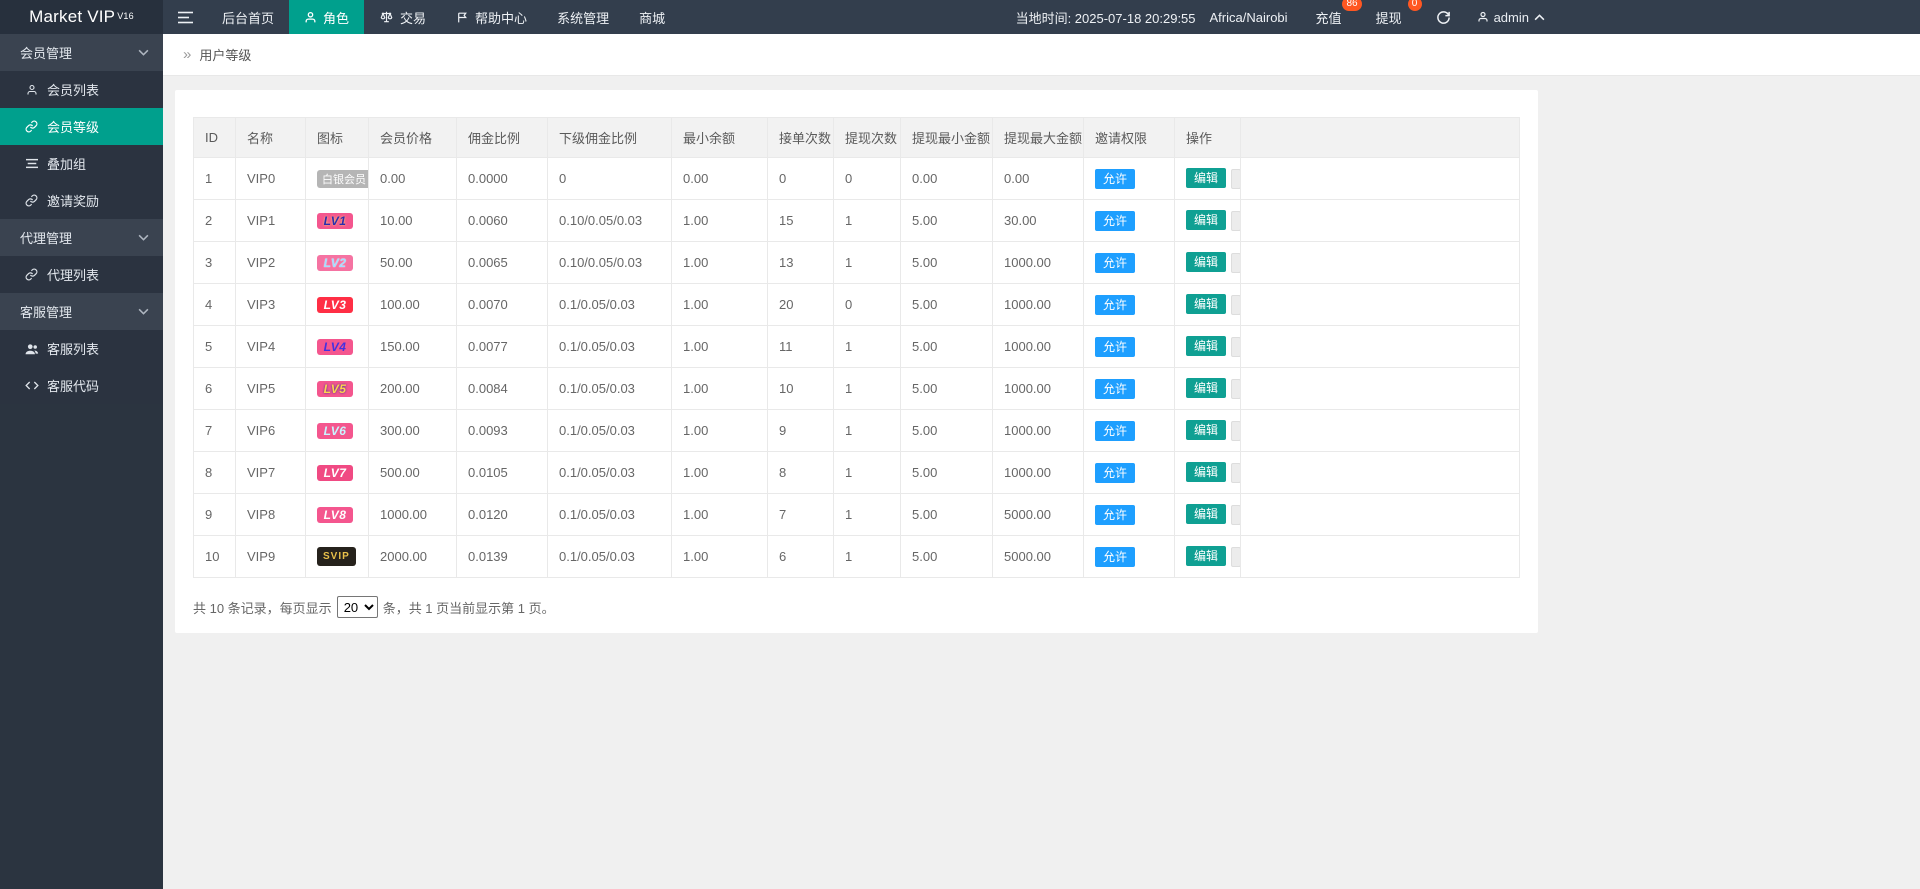 The width and height of the screenshot is (1920, 889). What do you see at coordinates (491, 17) in the screenshot?
I see `nav-item-help-center: 帮助中心` at bounding box center [491, 17].